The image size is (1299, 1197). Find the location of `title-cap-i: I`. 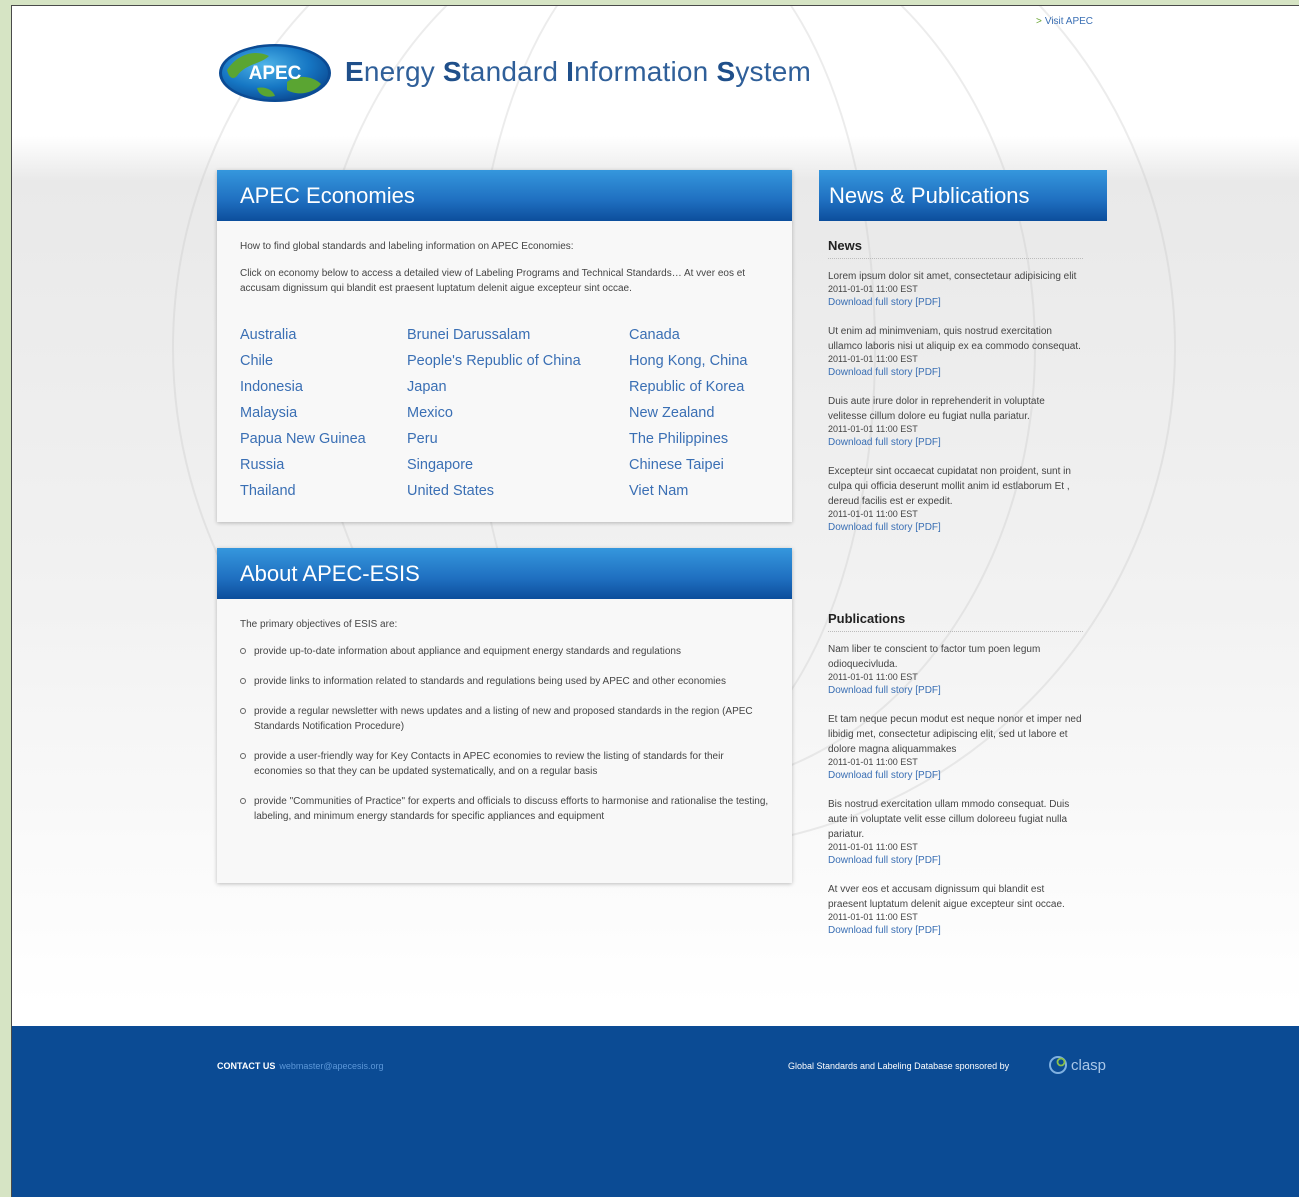

title-cap-i: I is located at coordinates (570, 71).